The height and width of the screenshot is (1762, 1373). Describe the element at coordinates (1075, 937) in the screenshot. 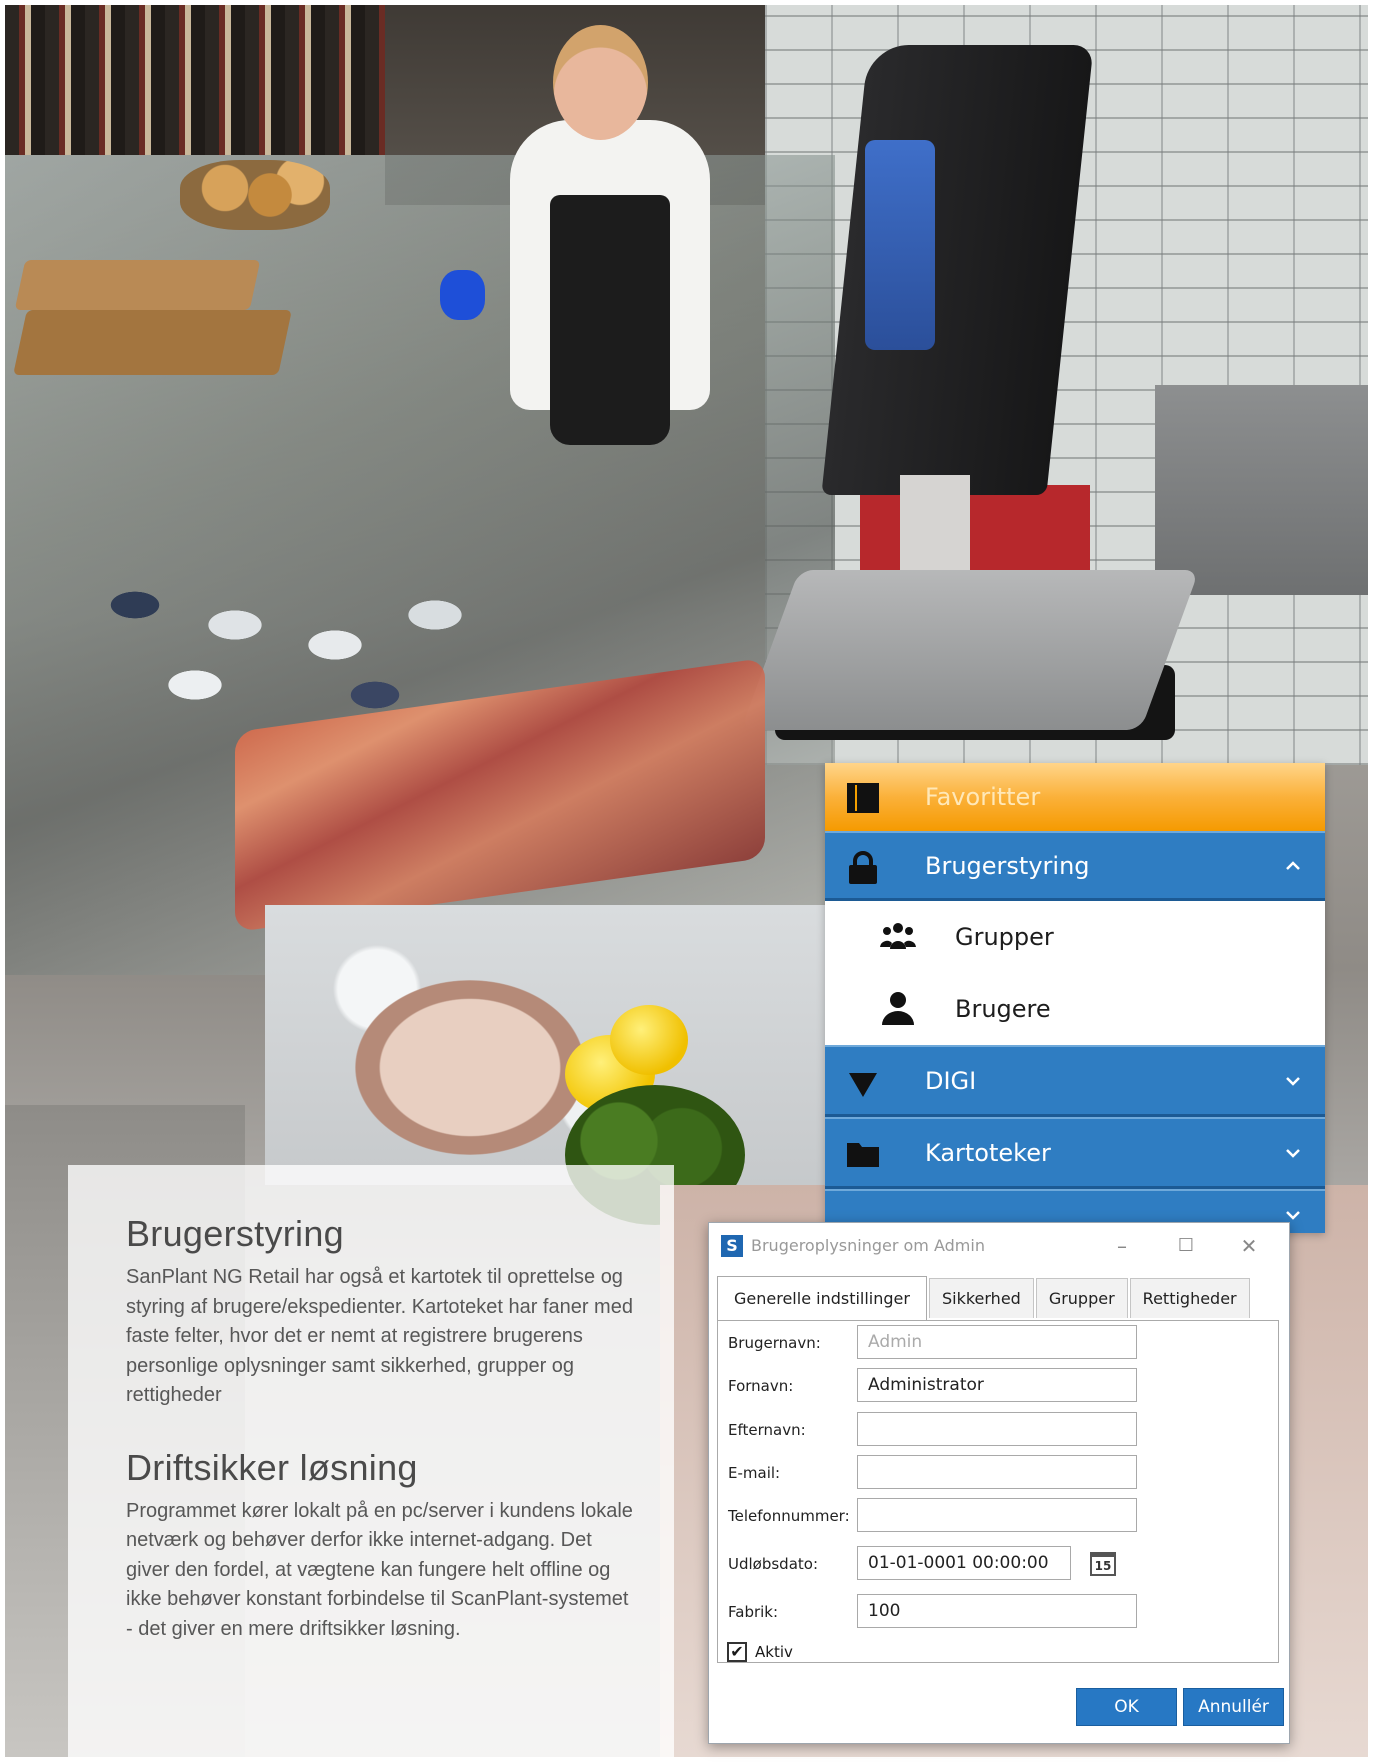

I see `menu-subitem-groups: Grupper` at that location.